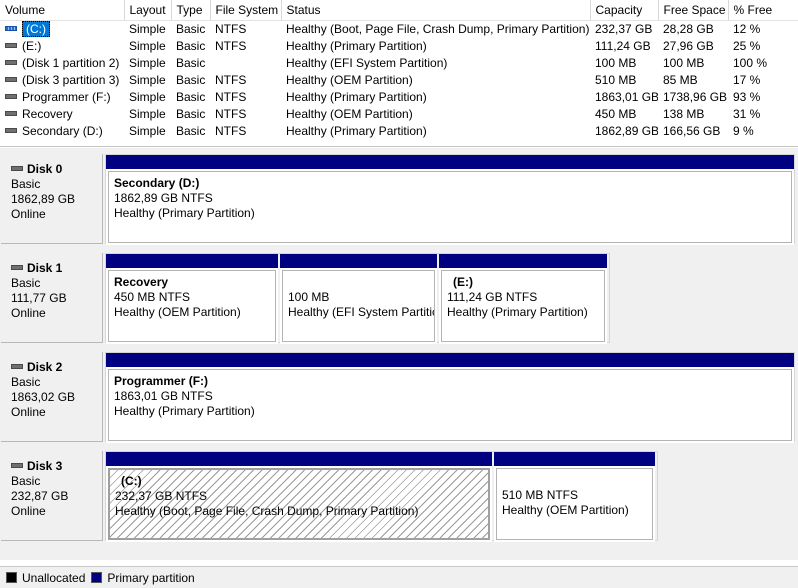  I want to click on disk-name: Disk 3, so click(56, 466).